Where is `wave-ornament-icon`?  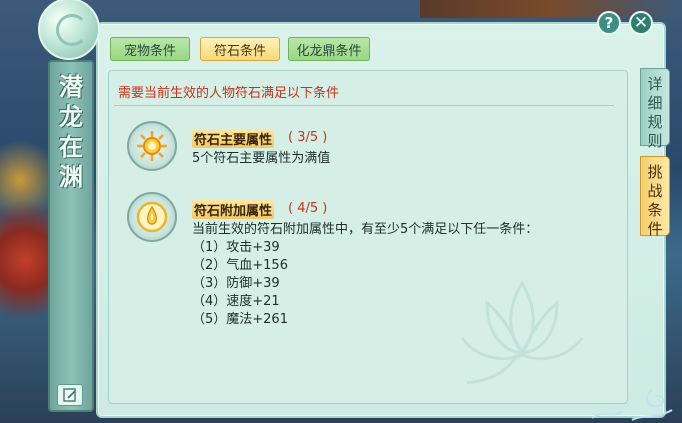 wave-ornament-icon is located at coordinates (632, 405).